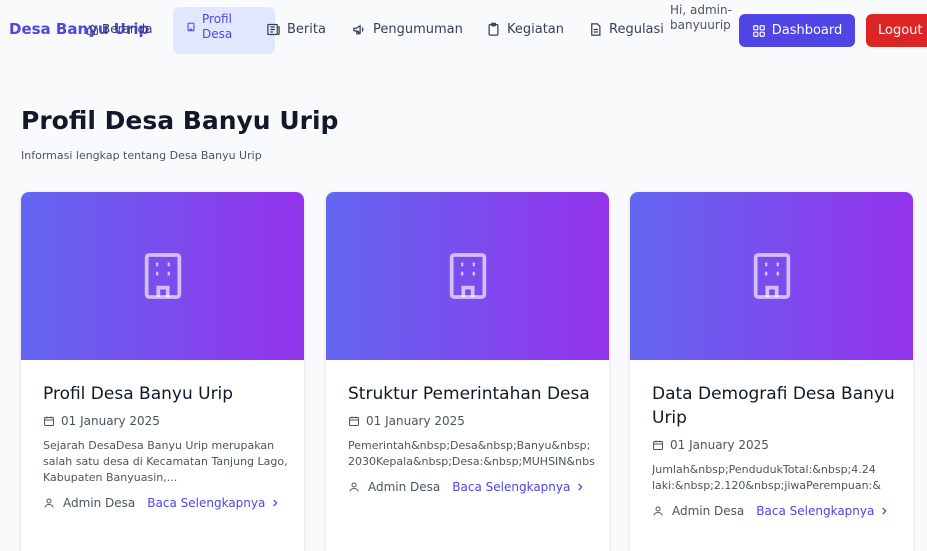 Image resolution: width=927 pixels, height=551 pixels. What do you see at coordinates (217, 26) in the screenshot?
I see `nav-item-label: Profil Desa` at bounding box center [217, 26].